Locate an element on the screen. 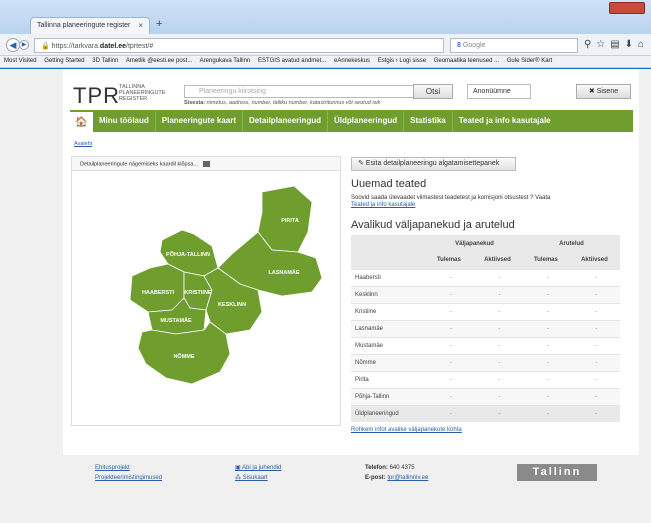 The width and height of the screenshot is (651, 523). browser-toolbar-icons: ⚲ ☆ ▤ ⬇ ⌂ is located at coordinates (617, 44).